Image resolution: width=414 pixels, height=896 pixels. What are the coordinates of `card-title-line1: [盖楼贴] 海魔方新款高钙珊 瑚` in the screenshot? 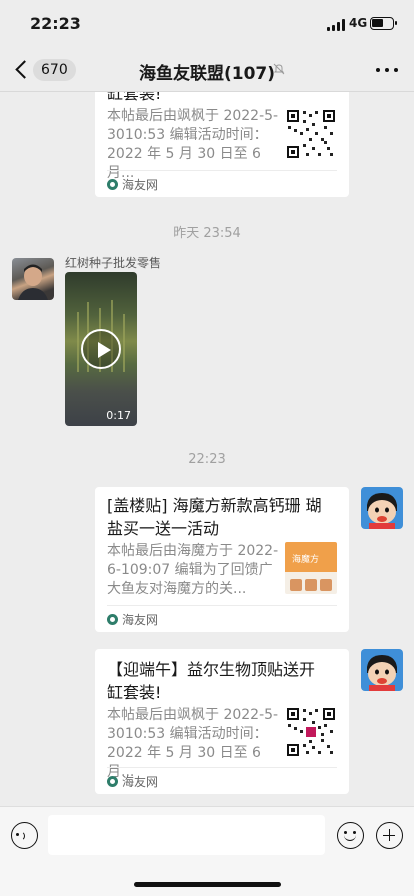 It's located at (214, 505).